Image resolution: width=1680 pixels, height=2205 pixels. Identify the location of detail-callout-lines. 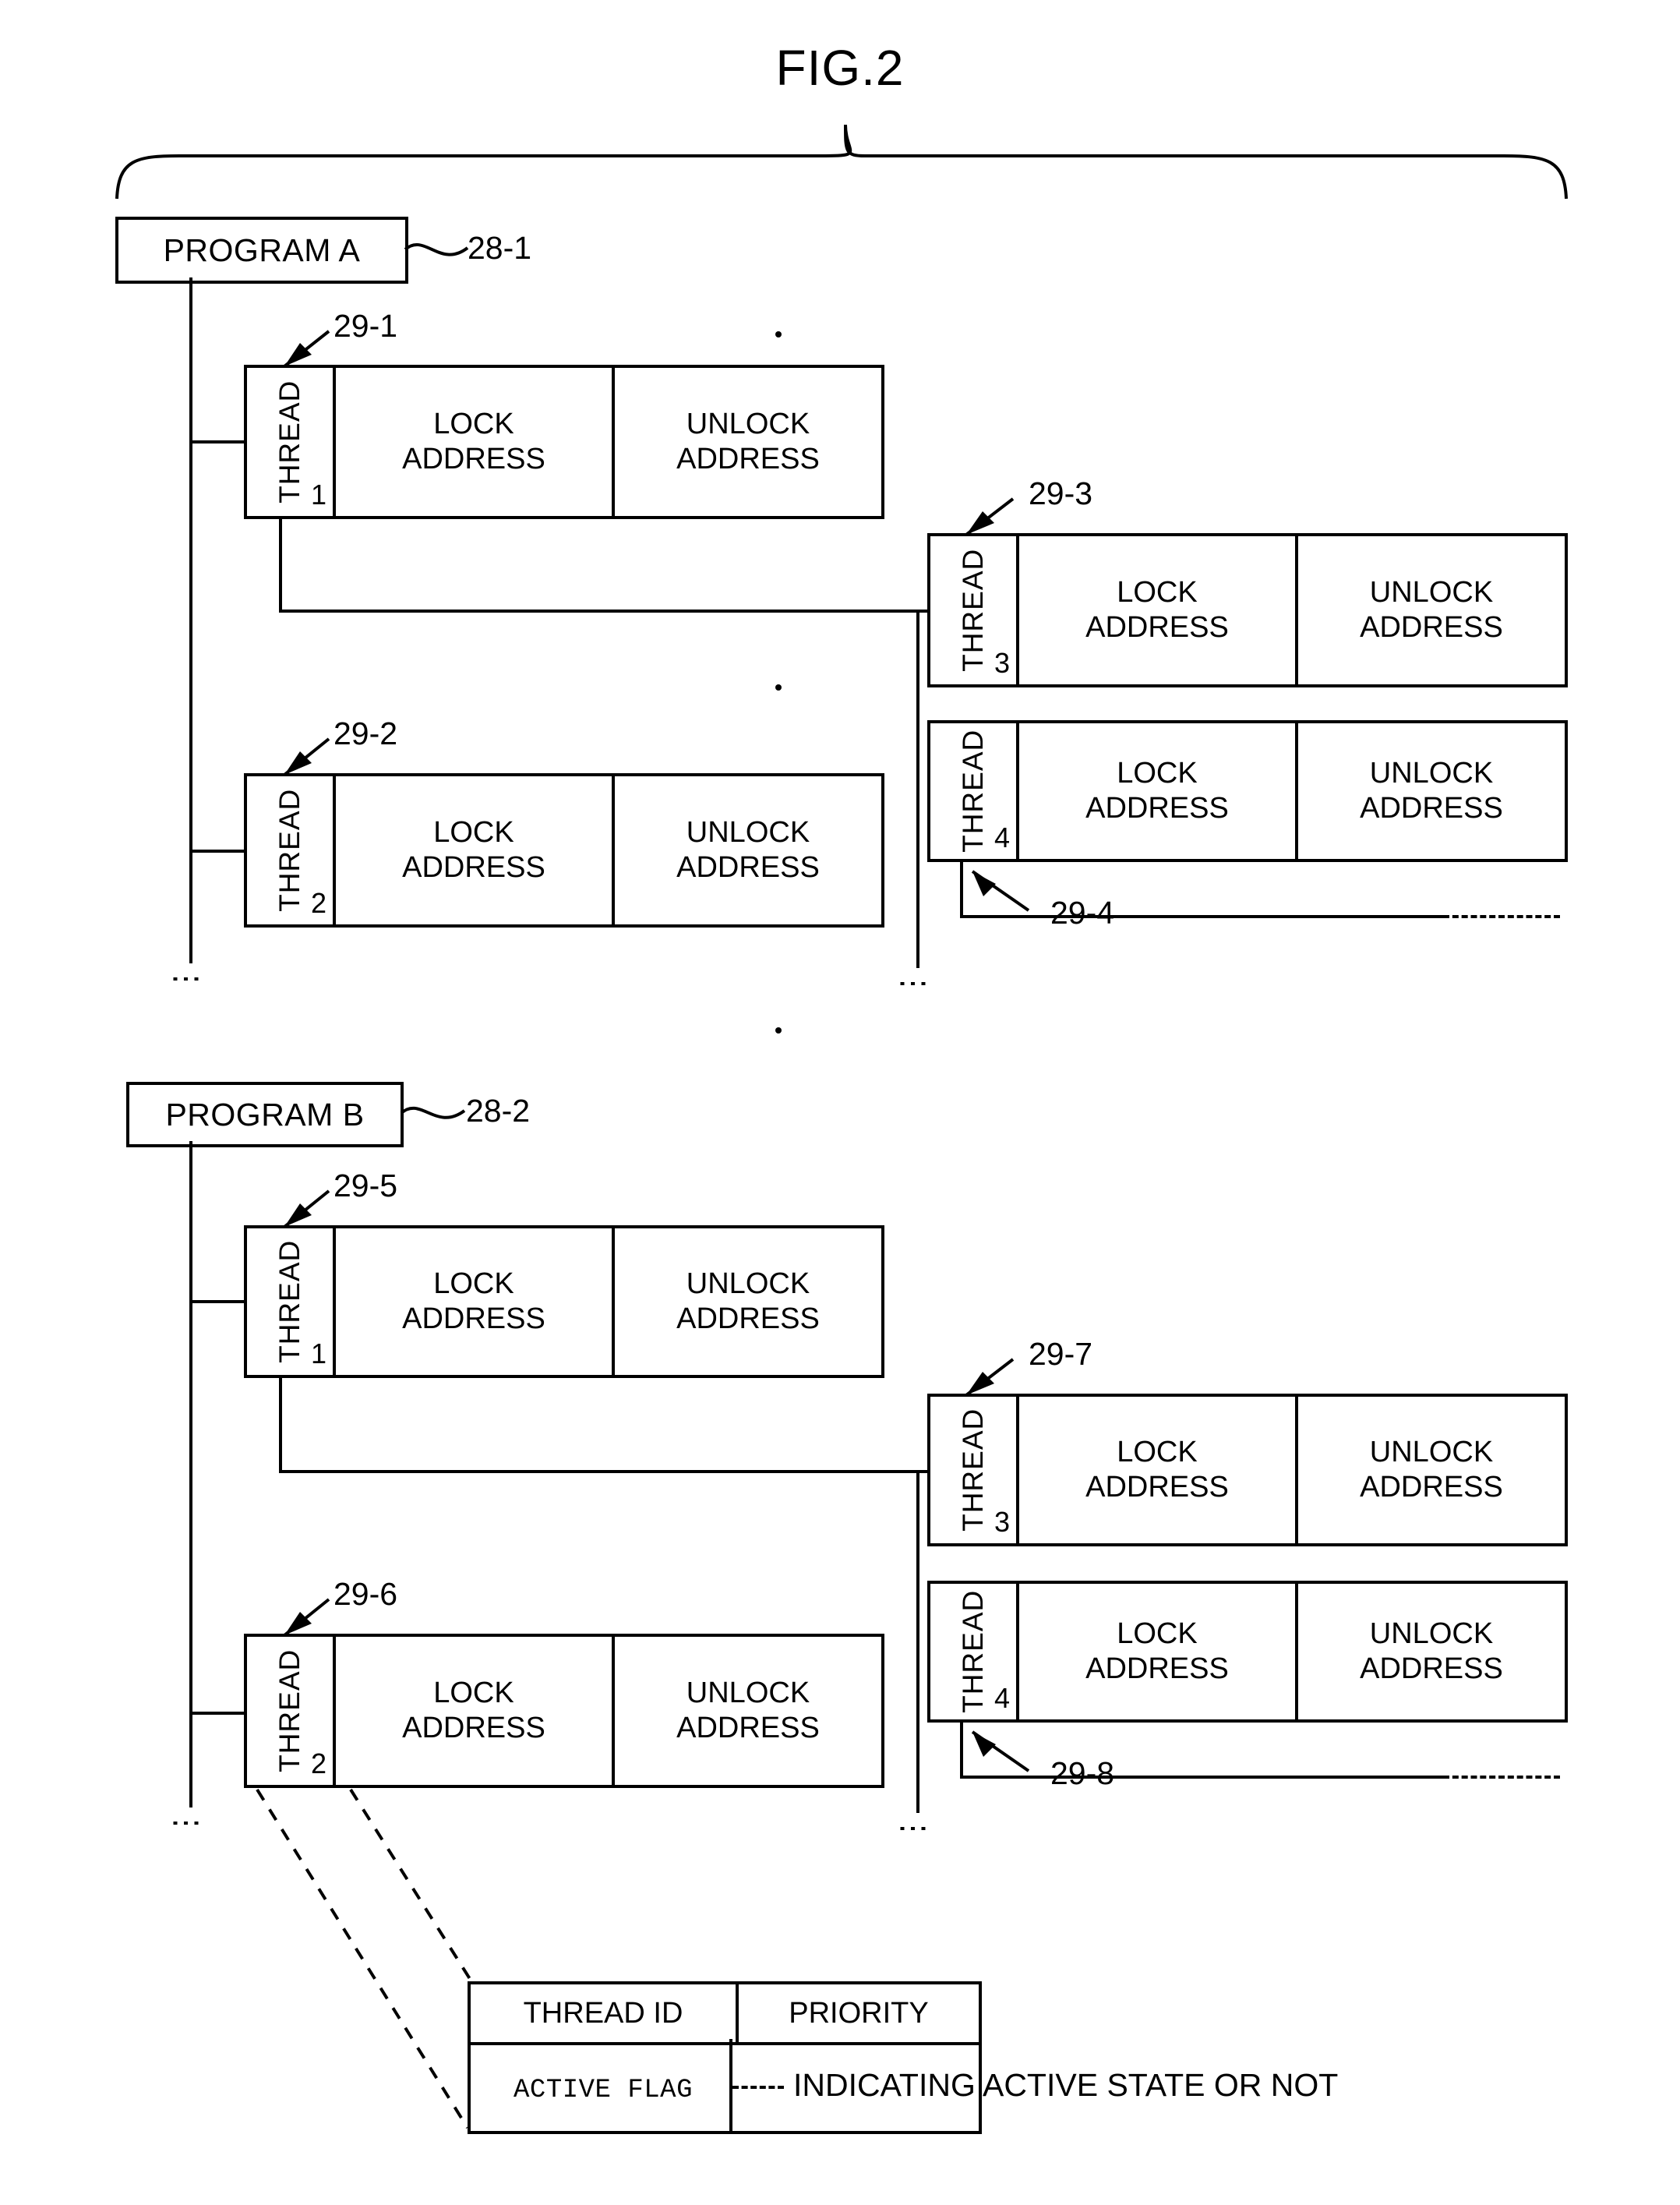
(367, 1958).